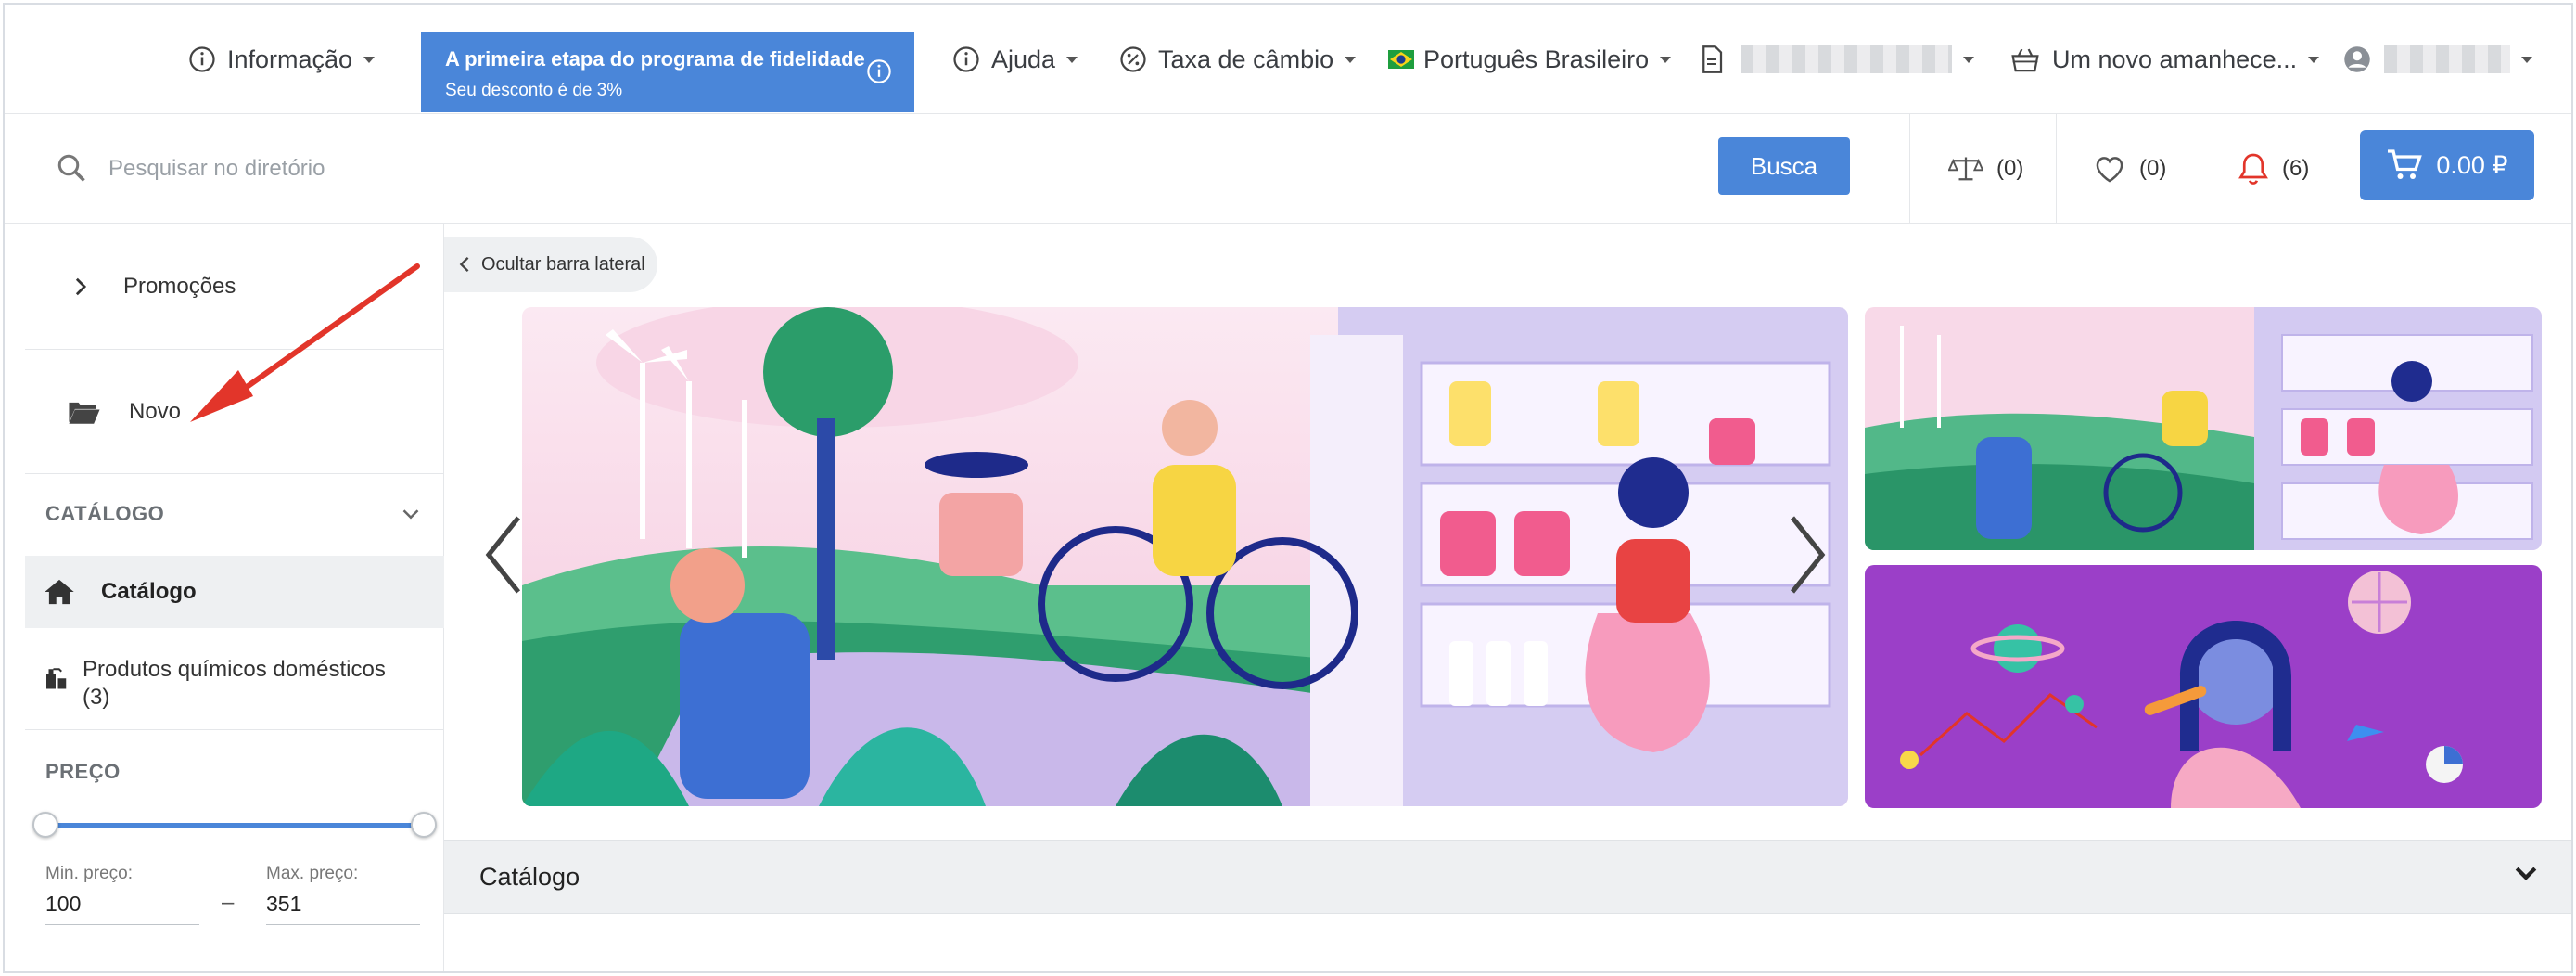 This screenshot has height=976, width=2576. Describe the element at coordinates (563, 264) in the screenshot. I see `hide-sidebar-label: Ocultar barra lateral` at that location.